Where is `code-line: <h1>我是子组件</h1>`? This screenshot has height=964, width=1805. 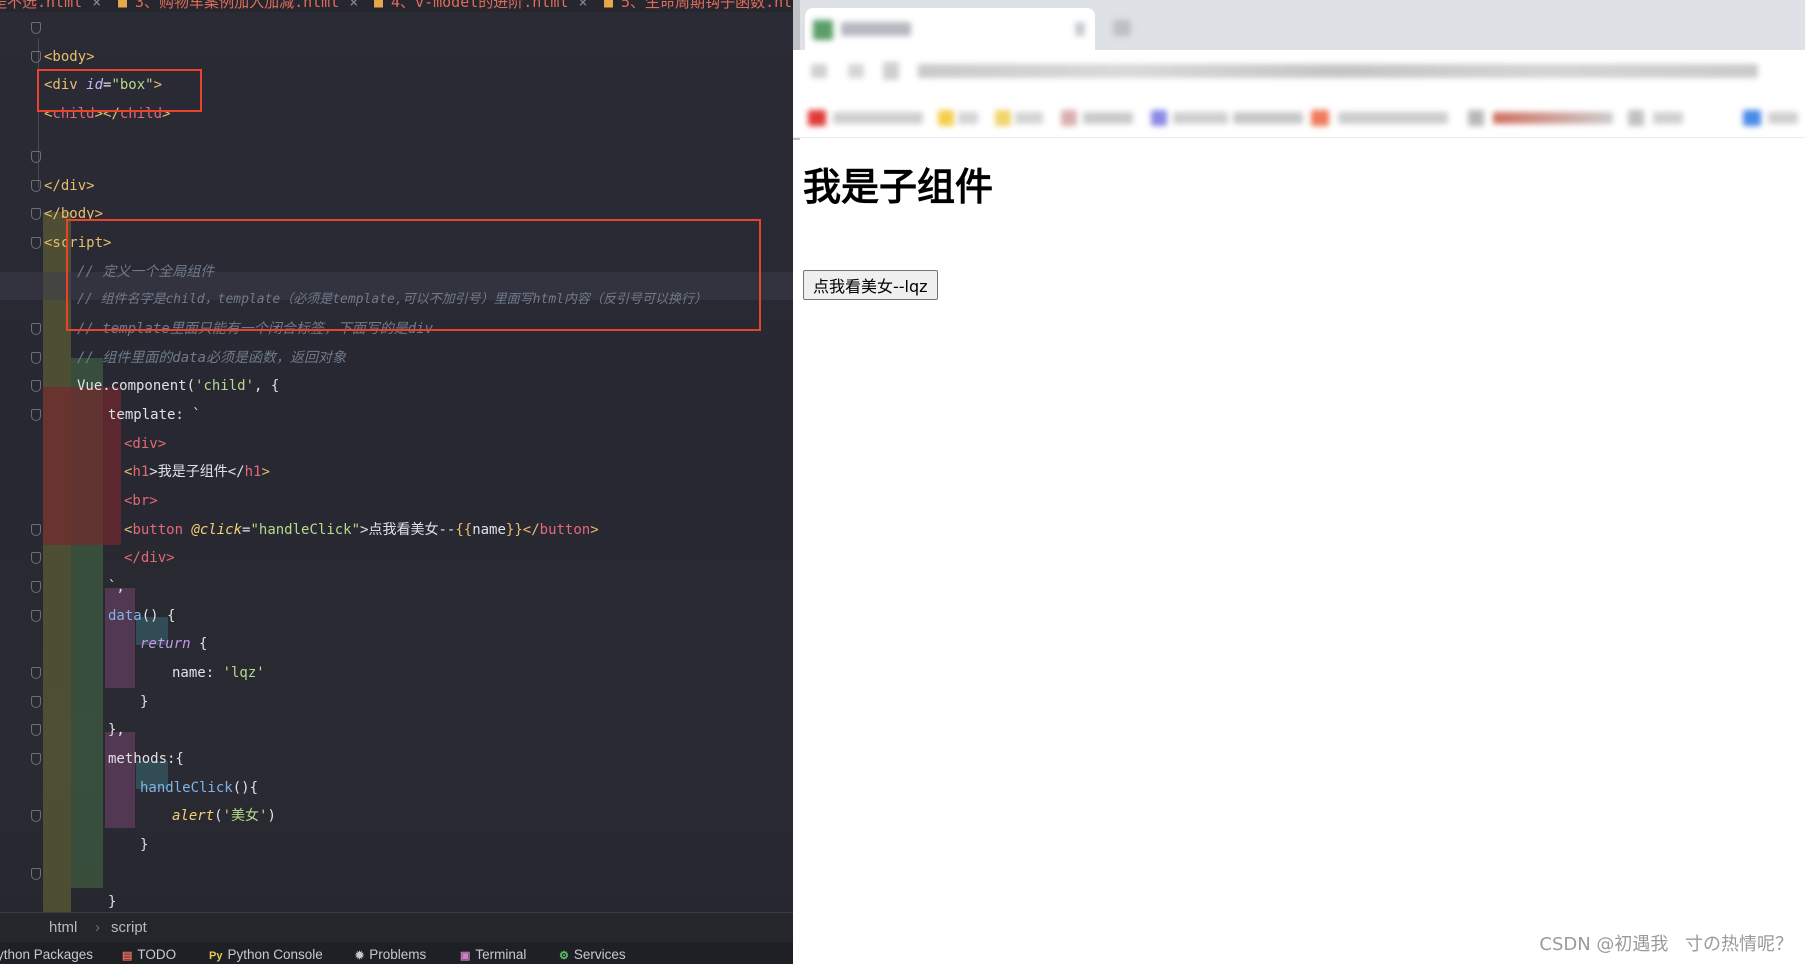
code-line: <h1>我是子组件</h1> is located at coordinates (197, 472).